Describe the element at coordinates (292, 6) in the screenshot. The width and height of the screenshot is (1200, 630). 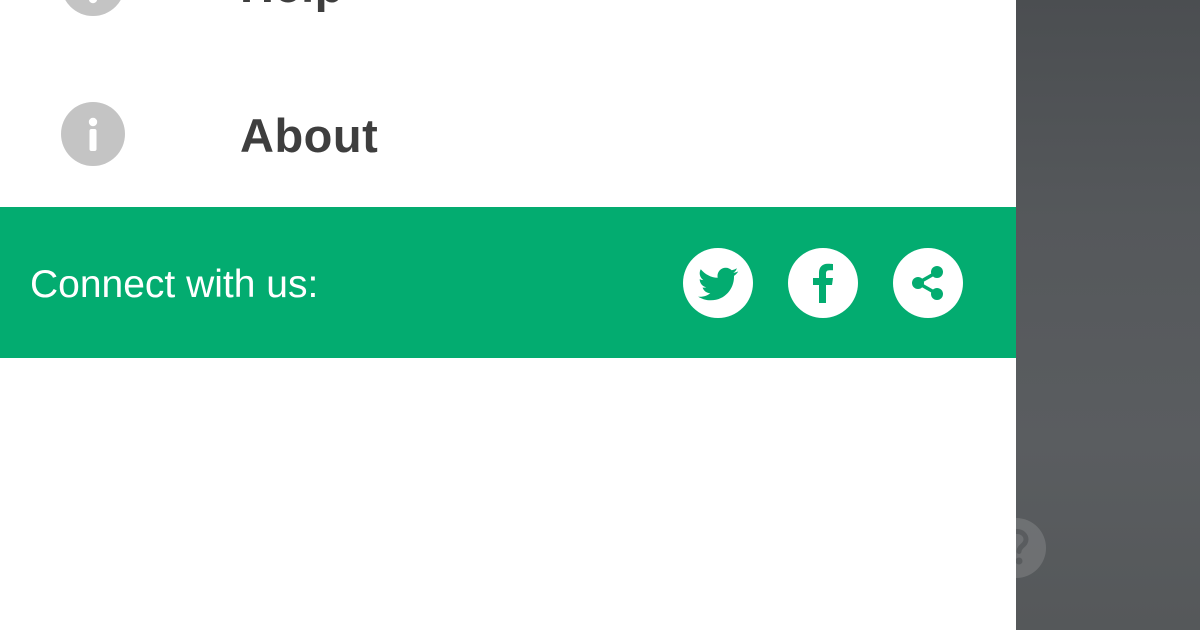
I see `menu-item-label: Help` at that location.